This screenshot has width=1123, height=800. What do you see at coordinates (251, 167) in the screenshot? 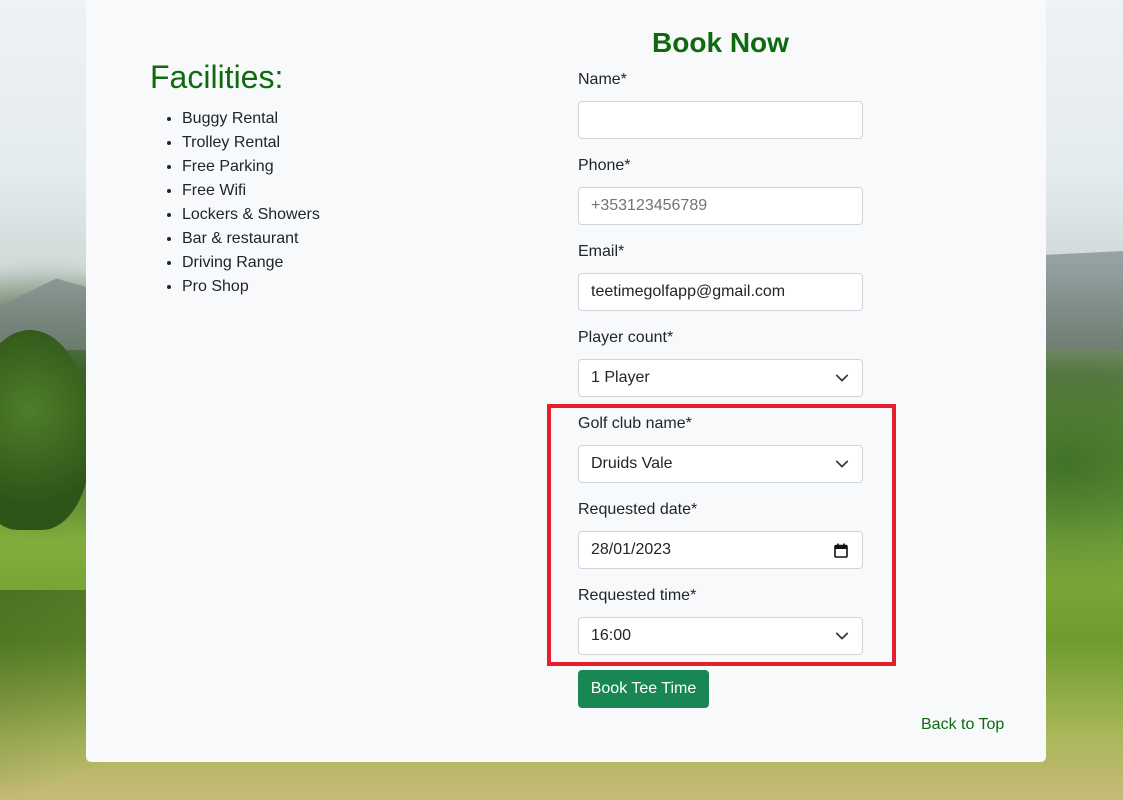
I see `facility-item: Free Parking` at bounding box center [251, 167].